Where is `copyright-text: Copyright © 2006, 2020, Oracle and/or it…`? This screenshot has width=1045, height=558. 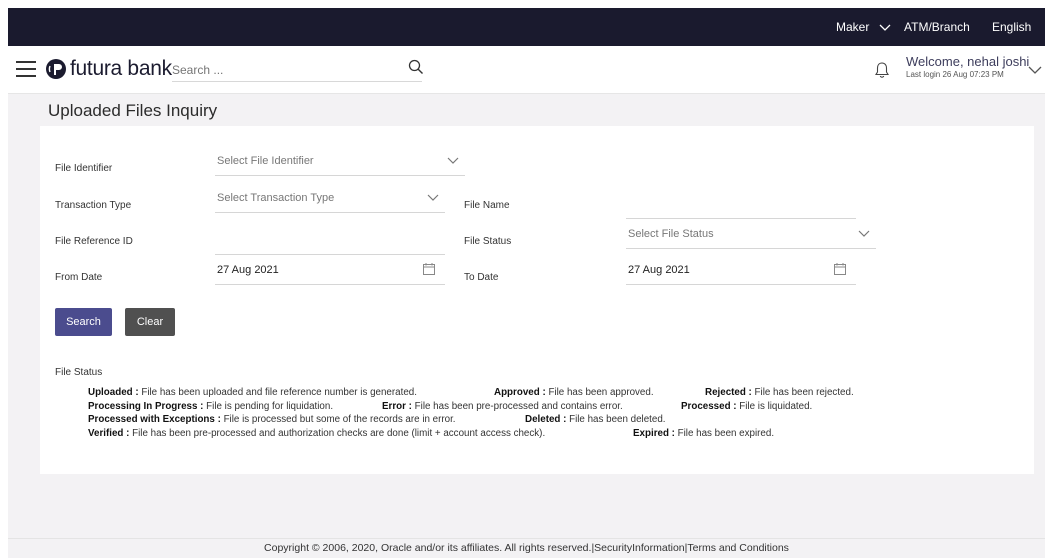 copyright-text: Copyright © 2006, 2020, Oracle and/or it… is located at coordinates (428, 548).